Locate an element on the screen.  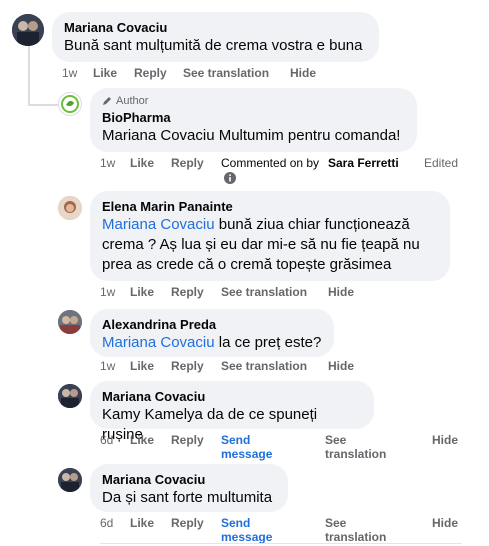
comment-text-line: bună ziua chiar funcționează is located at coordinates (312, 224).